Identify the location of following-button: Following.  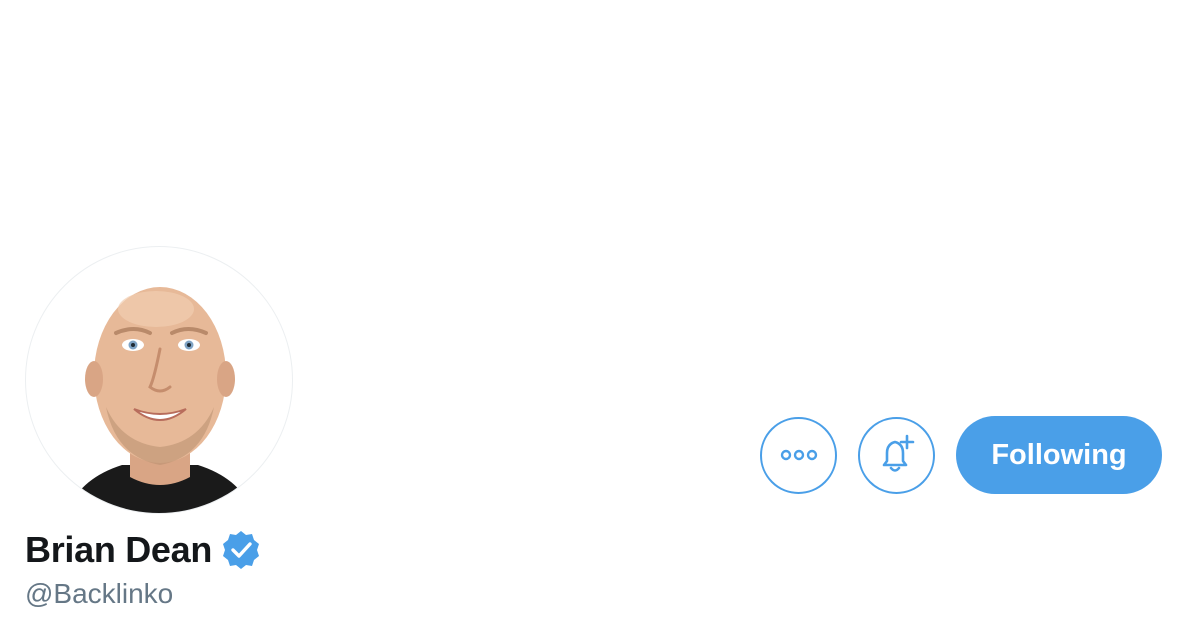
(1059, 455).